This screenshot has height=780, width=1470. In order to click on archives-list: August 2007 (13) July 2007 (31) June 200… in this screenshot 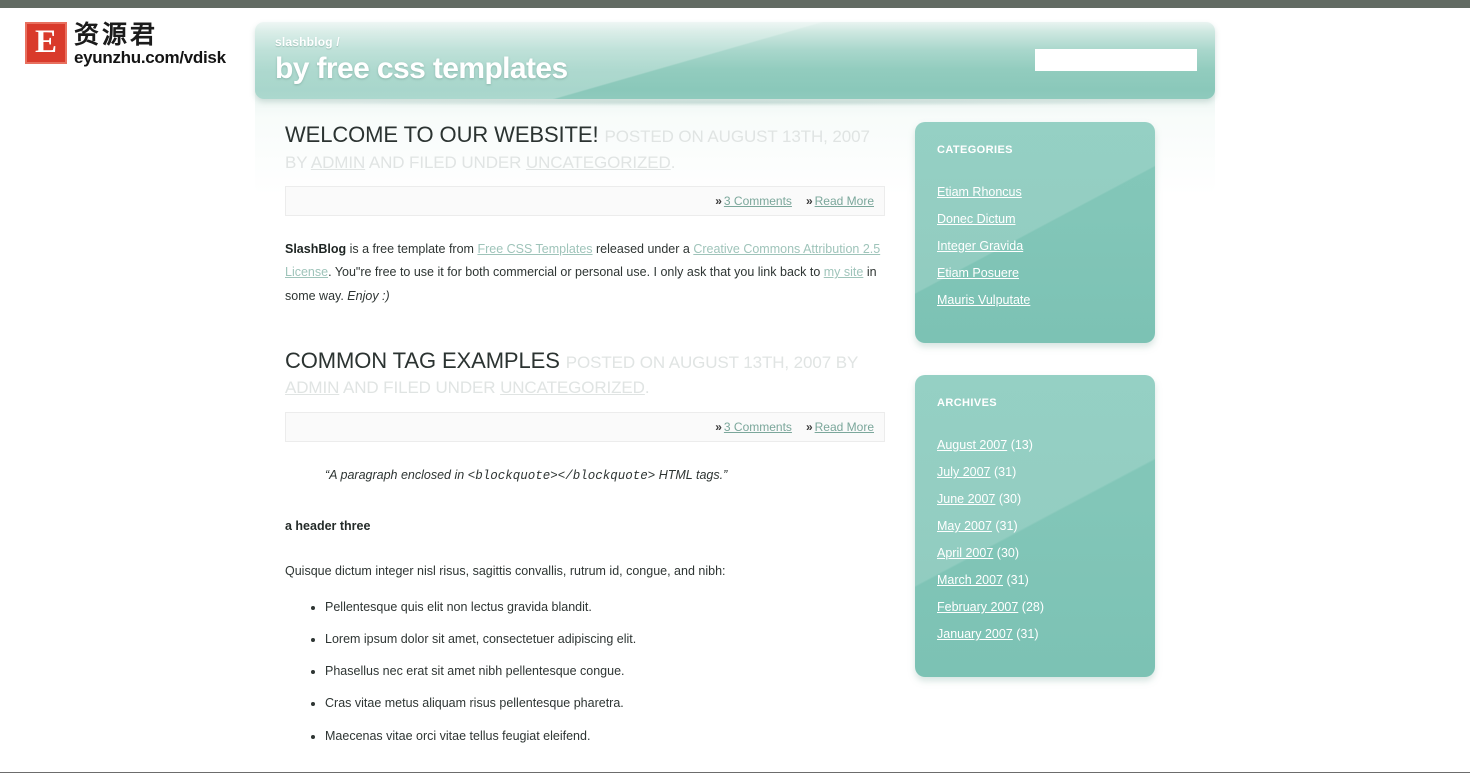, I will do `click(1037, 539)`.